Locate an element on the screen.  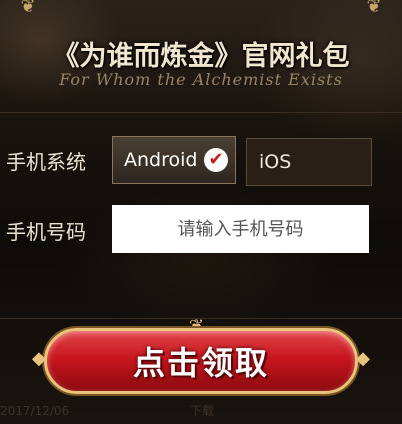
background-download-text: 下载 is located at coordinates (202, 411).